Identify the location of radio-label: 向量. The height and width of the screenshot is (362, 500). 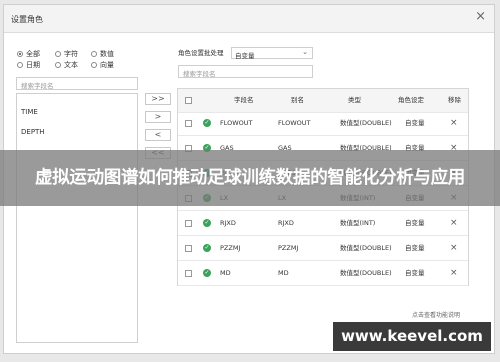
(107, 65).